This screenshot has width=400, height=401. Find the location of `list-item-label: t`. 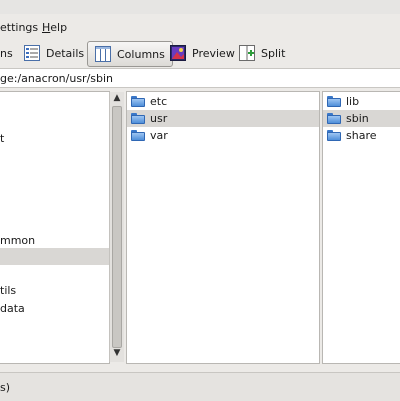

list-item-label: t is located at coordinates (2, 138).